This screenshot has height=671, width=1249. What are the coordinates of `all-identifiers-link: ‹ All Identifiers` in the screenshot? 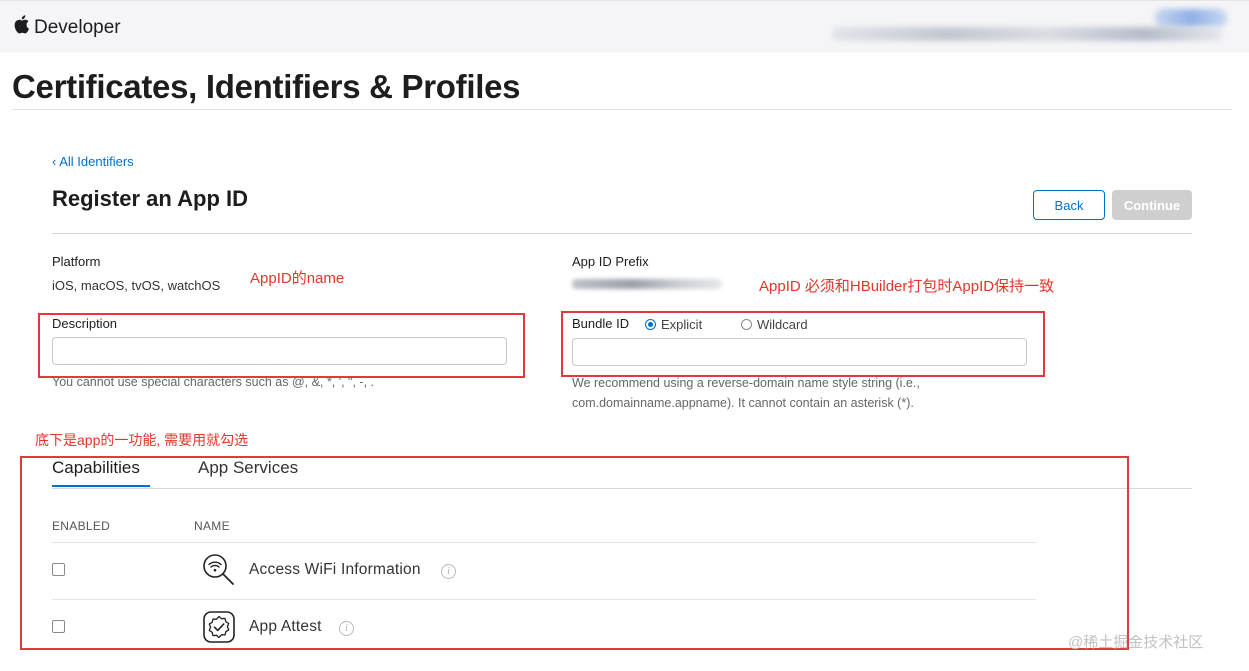 It's located at (93, 161).